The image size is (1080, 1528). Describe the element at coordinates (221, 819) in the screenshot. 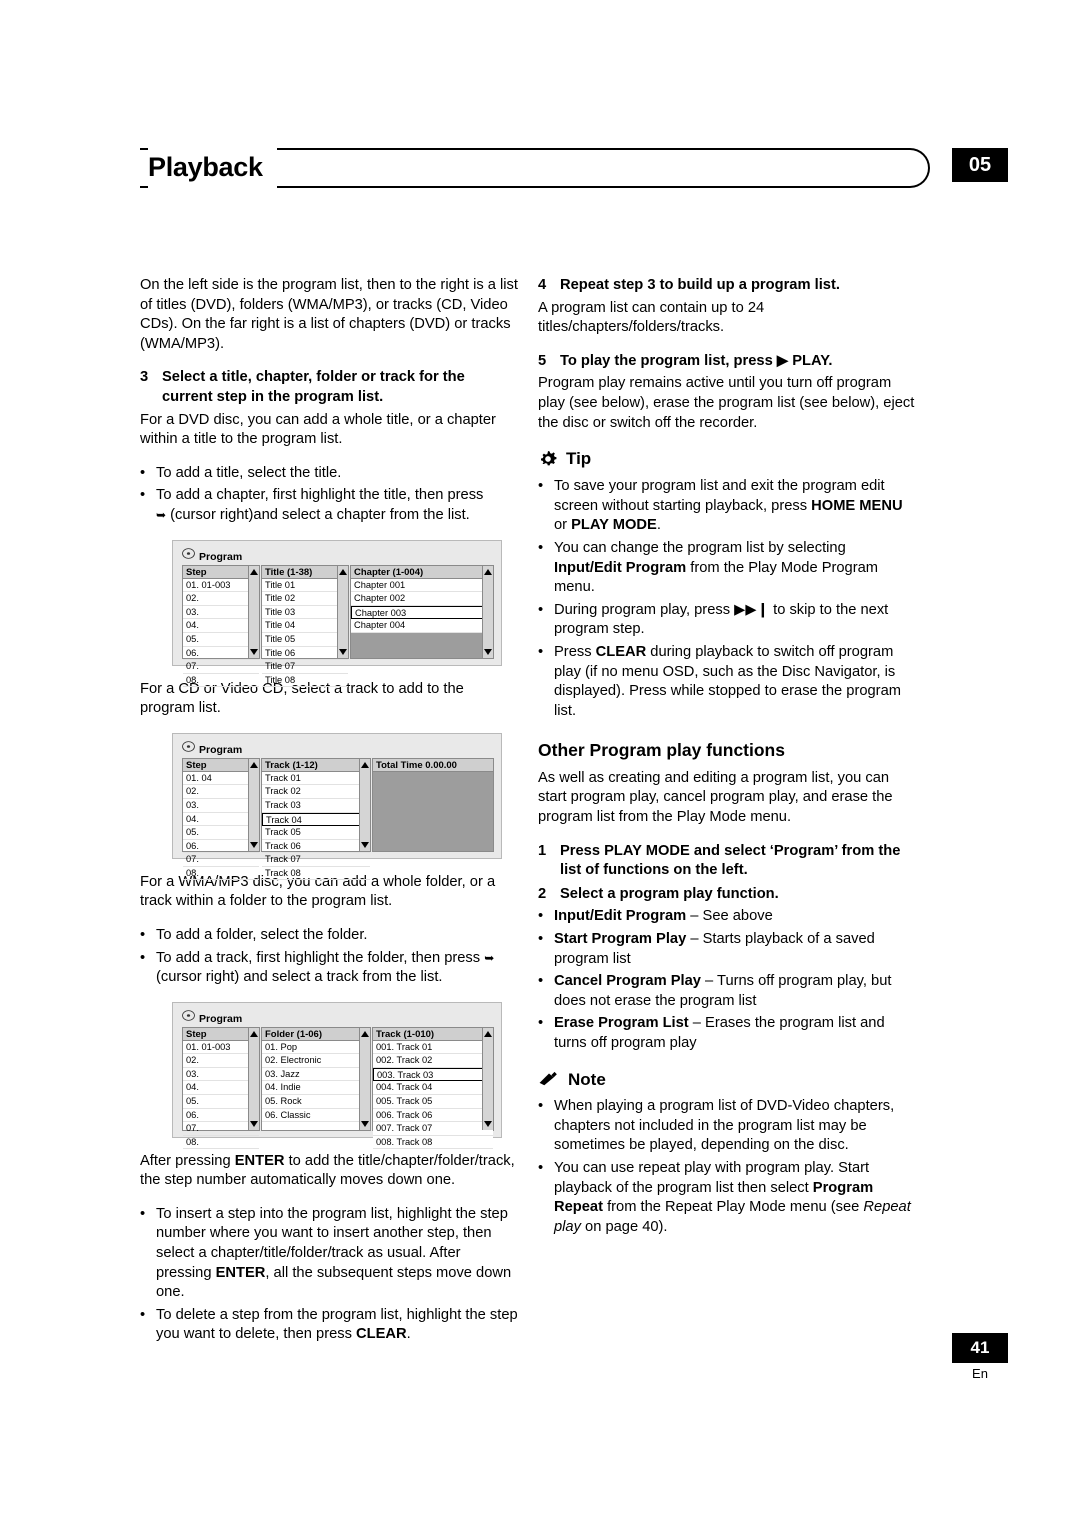

I see `cd-step-pane: Step 01. 04 02. 03. 04. 05. 06. 07. 08.` at that location.